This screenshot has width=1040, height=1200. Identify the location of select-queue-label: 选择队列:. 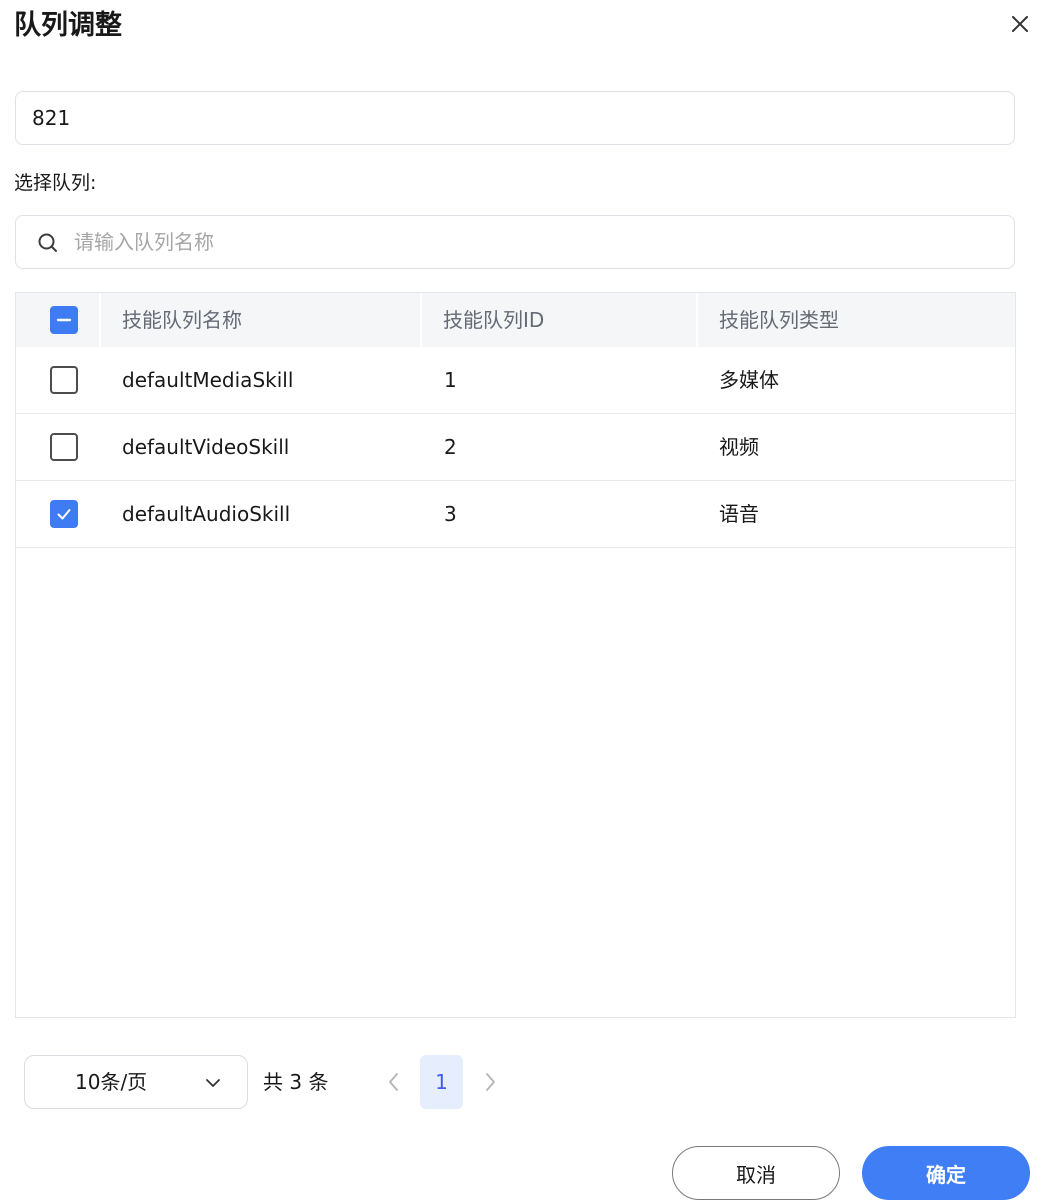
(55, 183).